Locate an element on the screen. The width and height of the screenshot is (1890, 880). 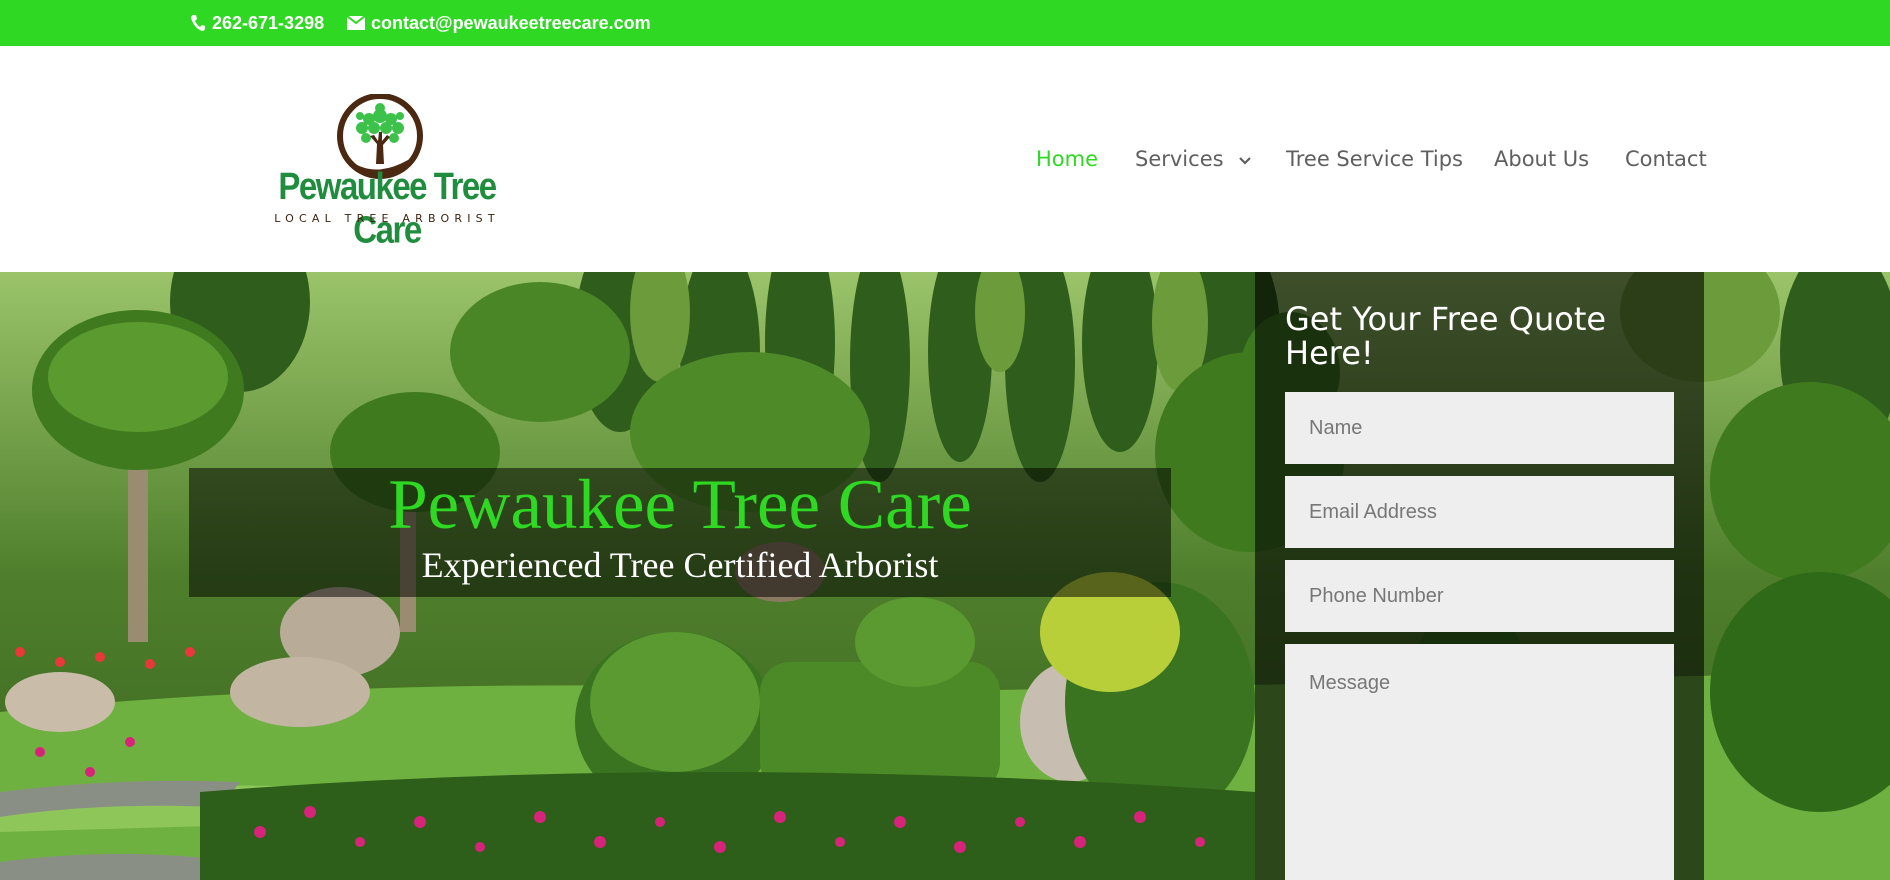
name-field: Name is located at coordinates (1479, 428).